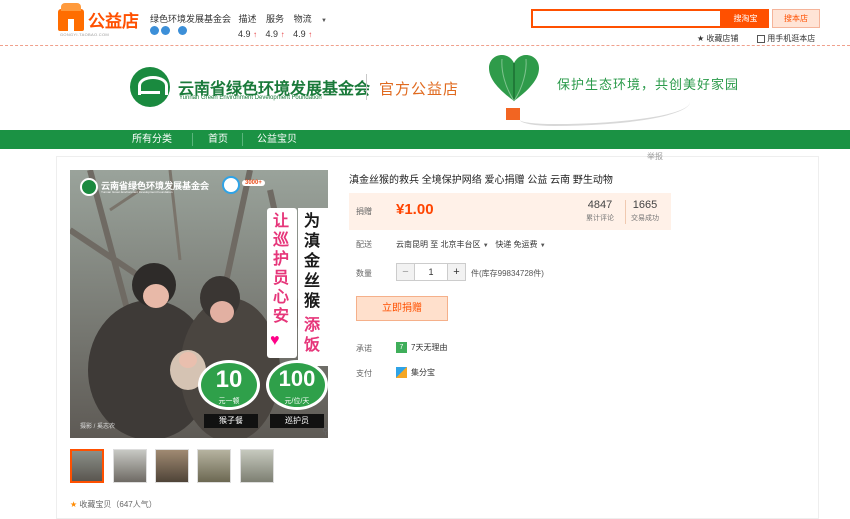 The height and width of the screenshot is (519, 850). Describe the element at coordinates (507, 273) in the screenshot. I see `stock-info: 件(库存99834728件)` at that location.